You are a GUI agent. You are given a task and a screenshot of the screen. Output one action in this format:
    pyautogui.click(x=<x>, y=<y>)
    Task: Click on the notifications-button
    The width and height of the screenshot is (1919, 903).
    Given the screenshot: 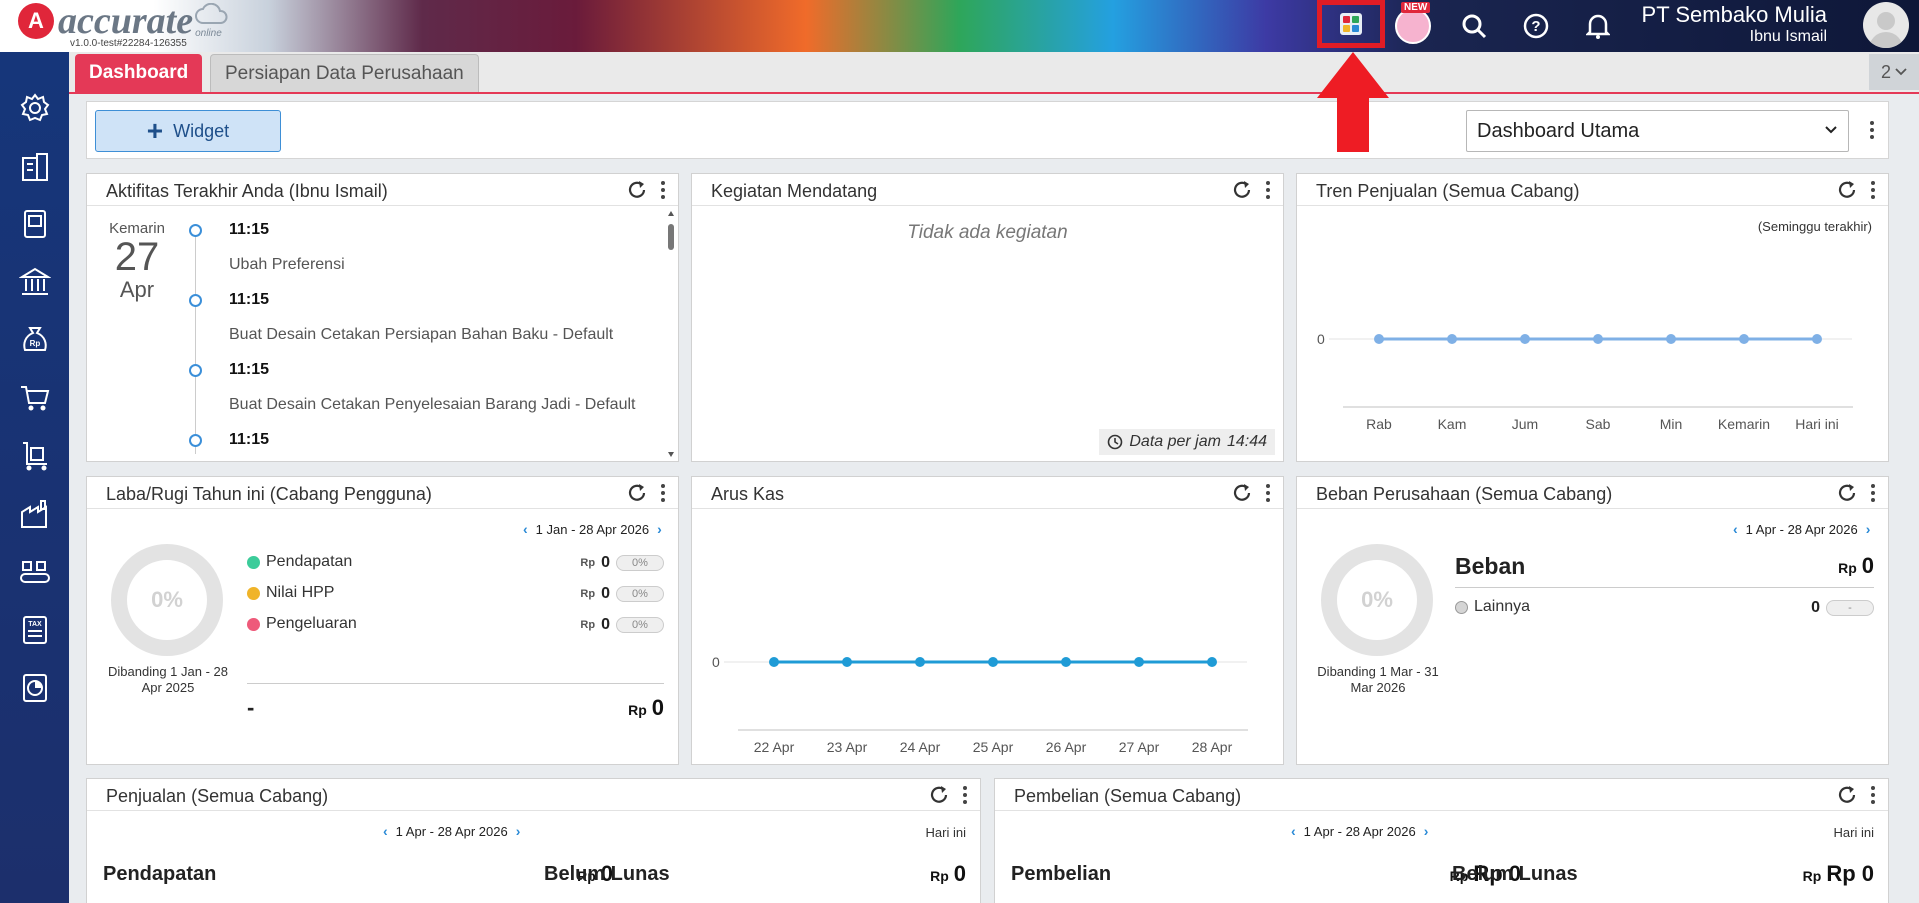 What is the action you would take?
    pyautogui.click(x=1598, y=26)
    